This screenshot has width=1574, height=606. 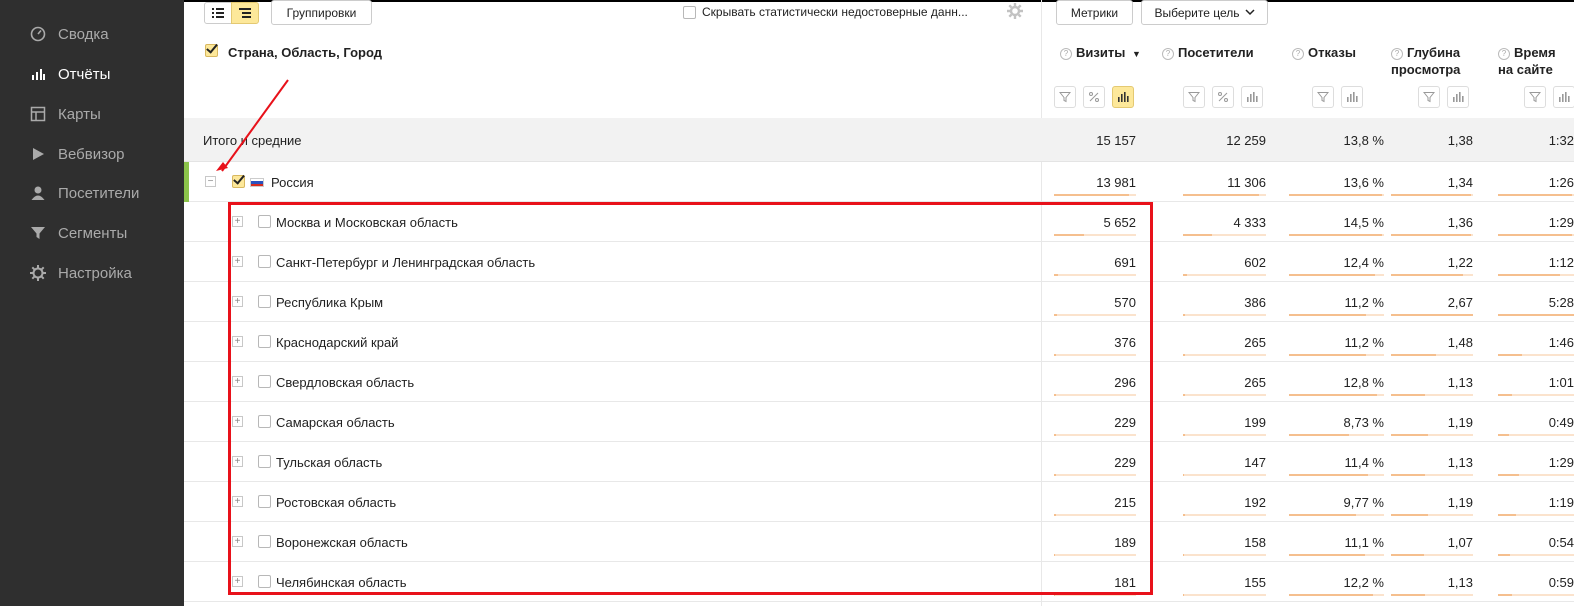 I want to click on row-label: Самарская область, so click(x=335, y=422).